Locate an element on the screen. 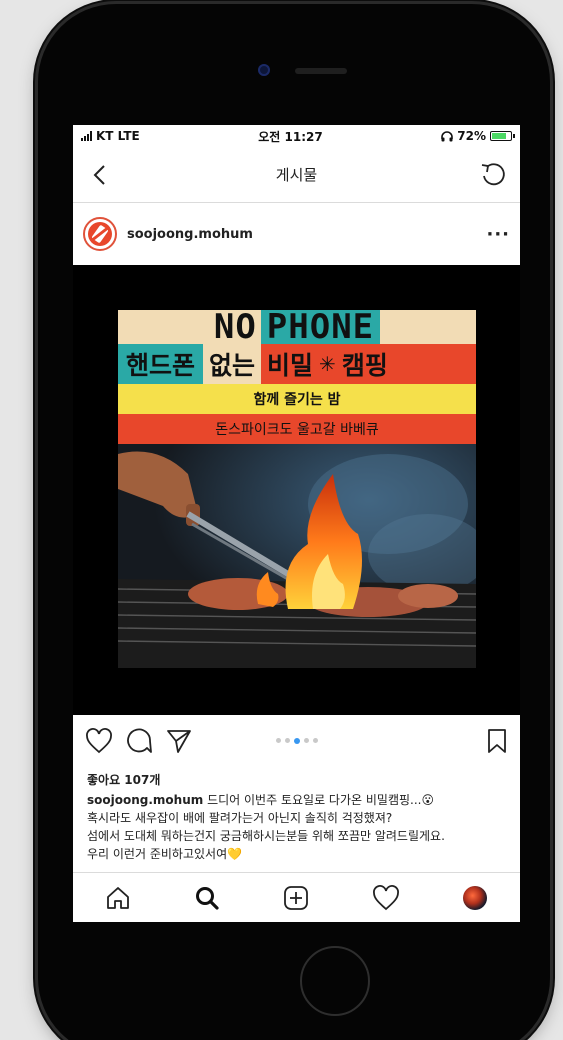  profile-avatar is located at coordinates (475, 897).